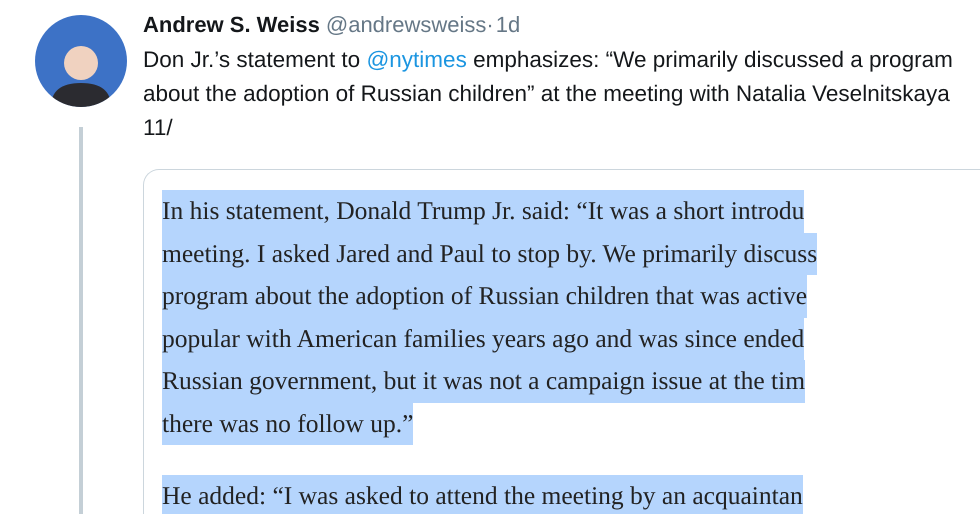  What do you see at coordinates (416, 59) in the screenshot?
I see `mention-link: @nytimes` at bounding box center [416, 59].